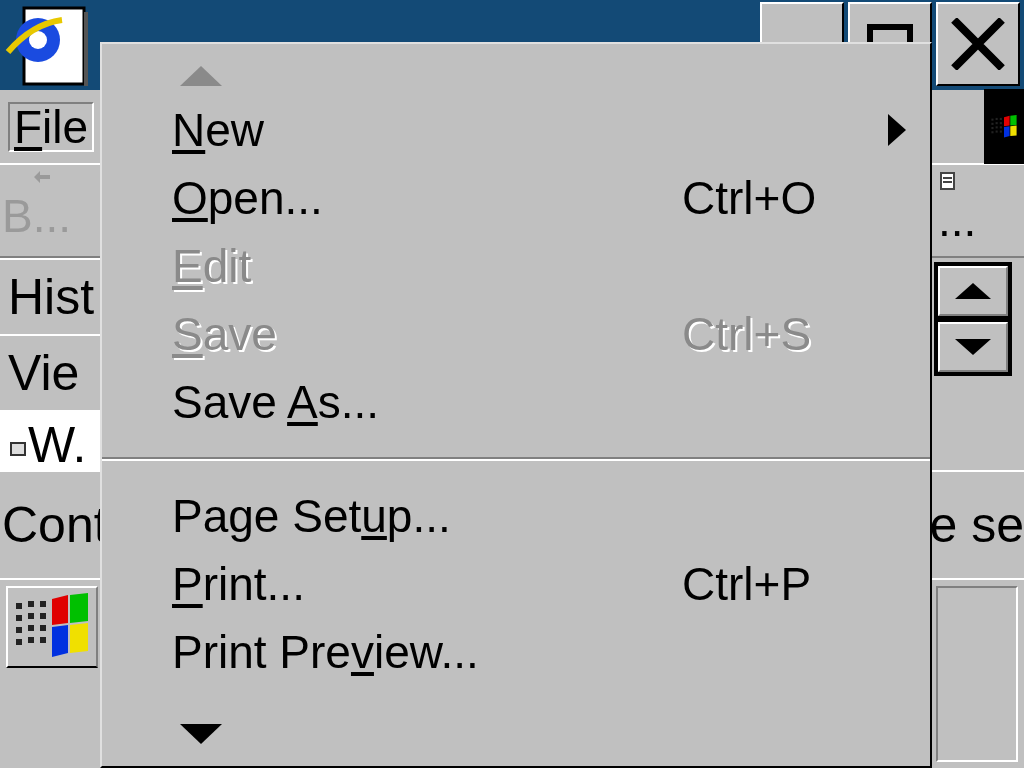 The image size is (1024, 768). What do you see at coordinates (948, 181) in the screenshot?
I see `document-icon` at bounding box center [948, 181].